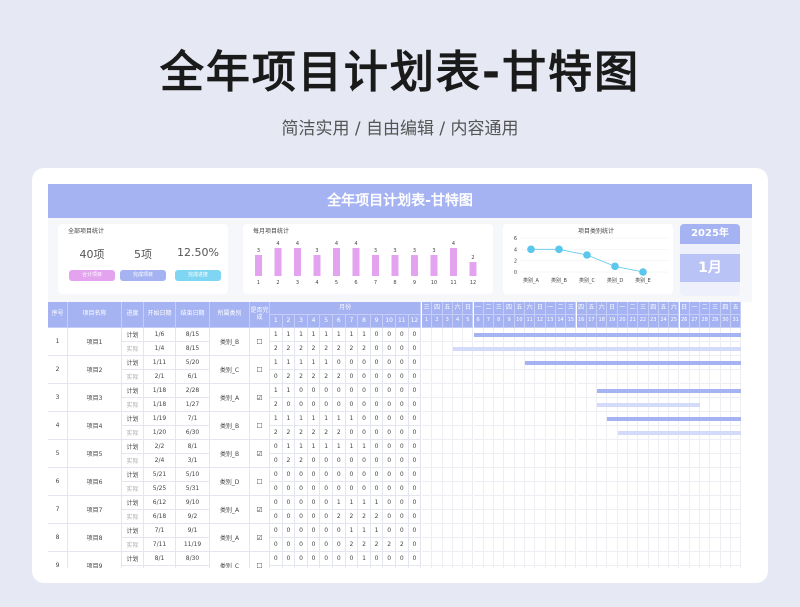 This screenshot has width=800, height=607. Describe the element at coordinates (458, 321) in the screenshot. I see `day-header: 4` at that location.